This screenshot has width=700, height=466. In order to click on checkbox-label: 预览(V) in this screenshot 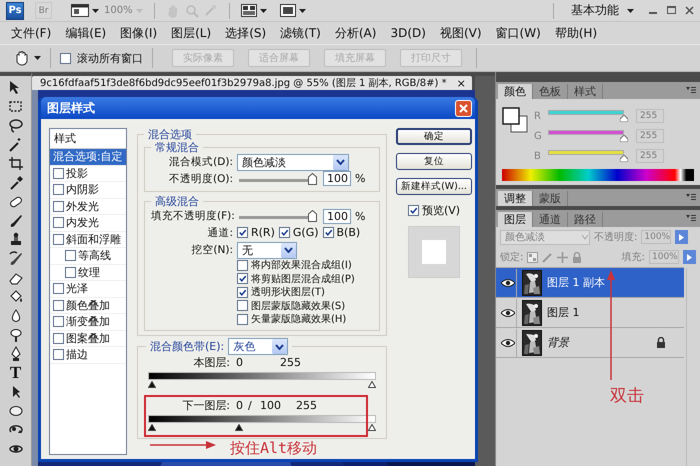, I will do `click(441, 210)`.